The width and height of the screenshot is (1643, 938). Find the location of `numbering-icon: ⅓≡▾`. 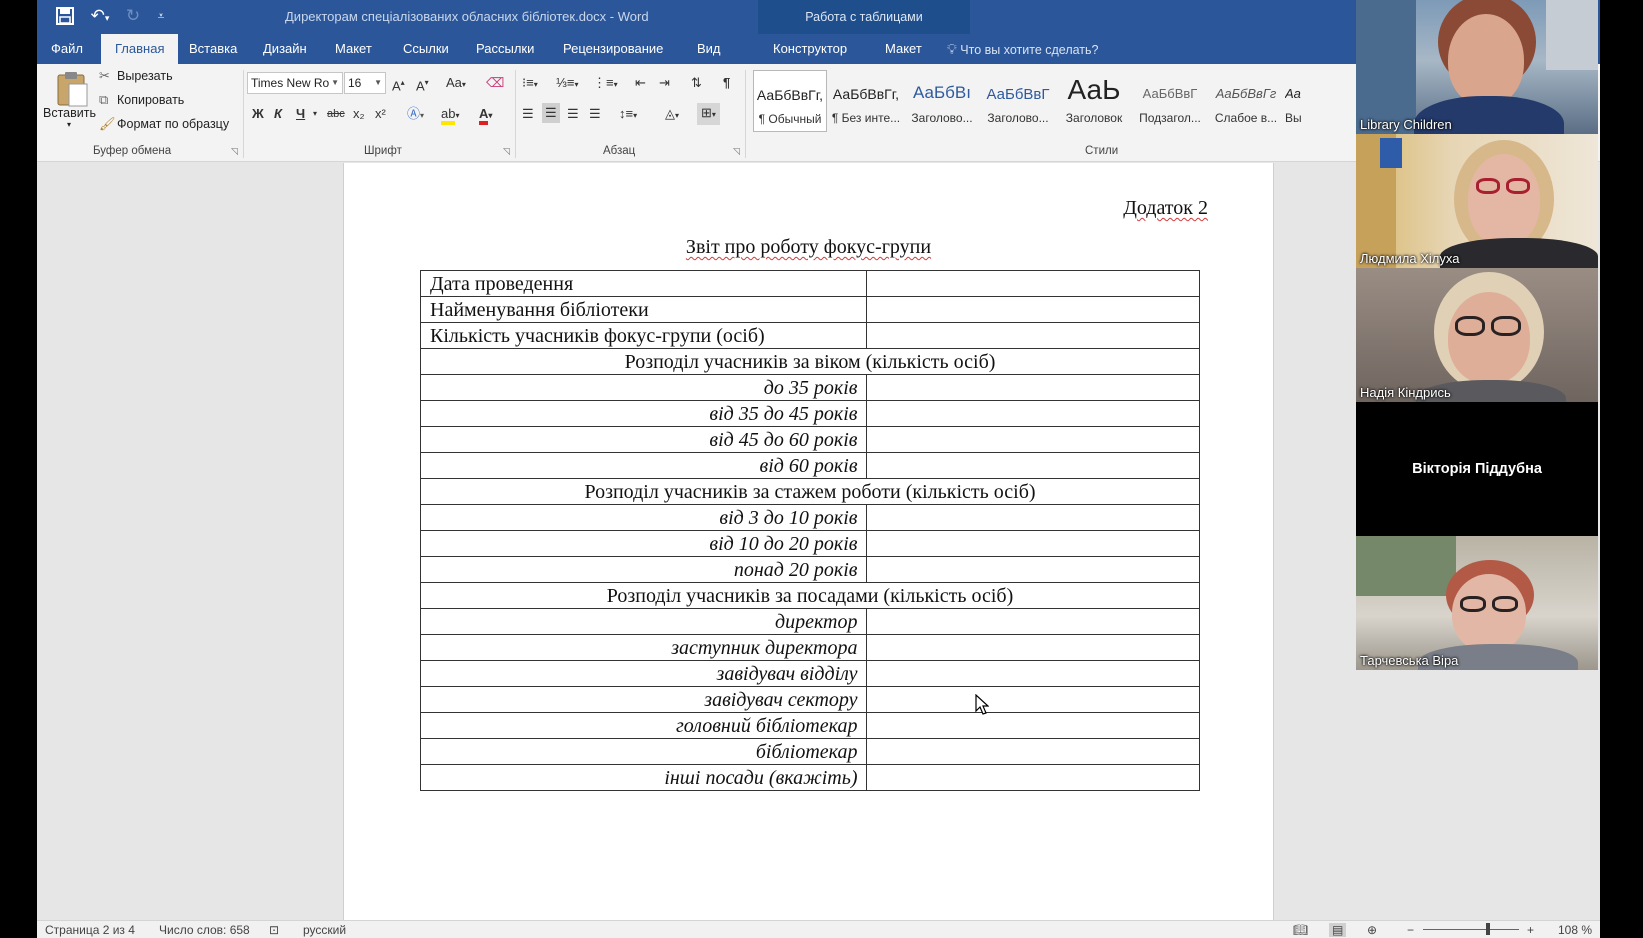

numbering-icon: ⅓≡▾ is located at coordinates (567, 84).